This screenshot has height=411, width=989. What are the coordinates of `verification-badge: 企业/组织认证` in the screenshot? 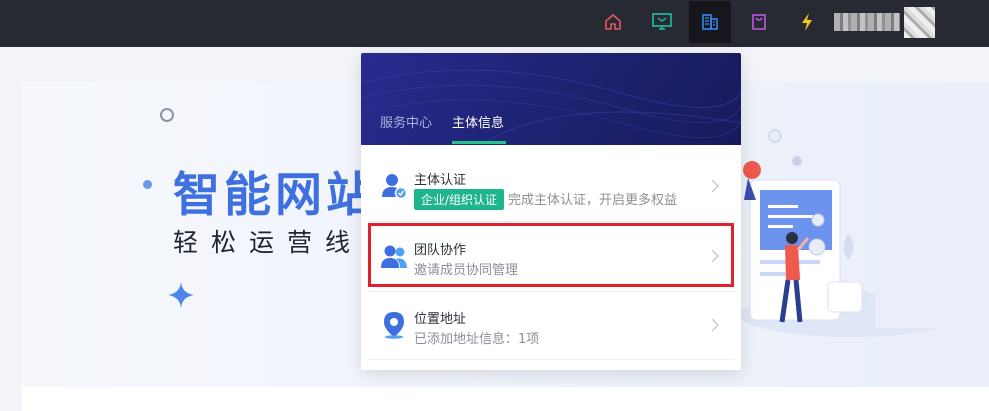 It's located at (459, 199).